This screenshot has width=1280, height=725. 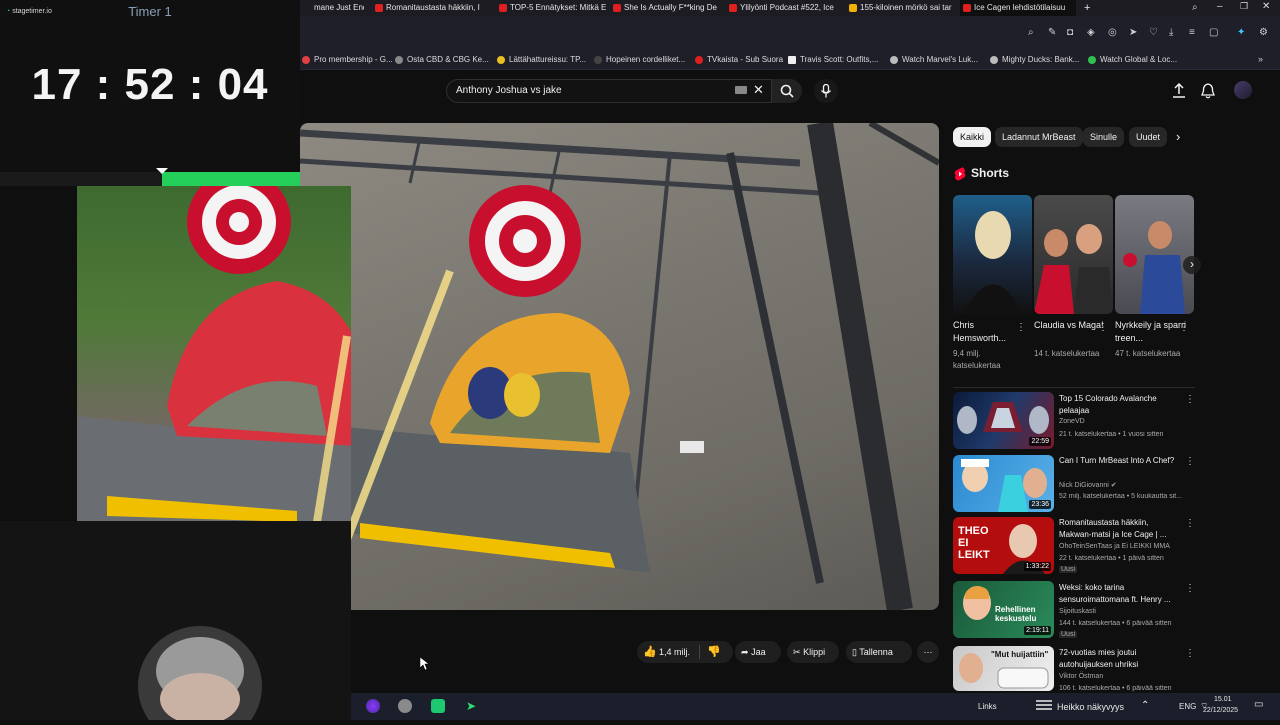 What do you see at coordinates (1266, 6) in the screenshot?
I see `close-window-icon: ✕` at bounding box center [1266, 6].